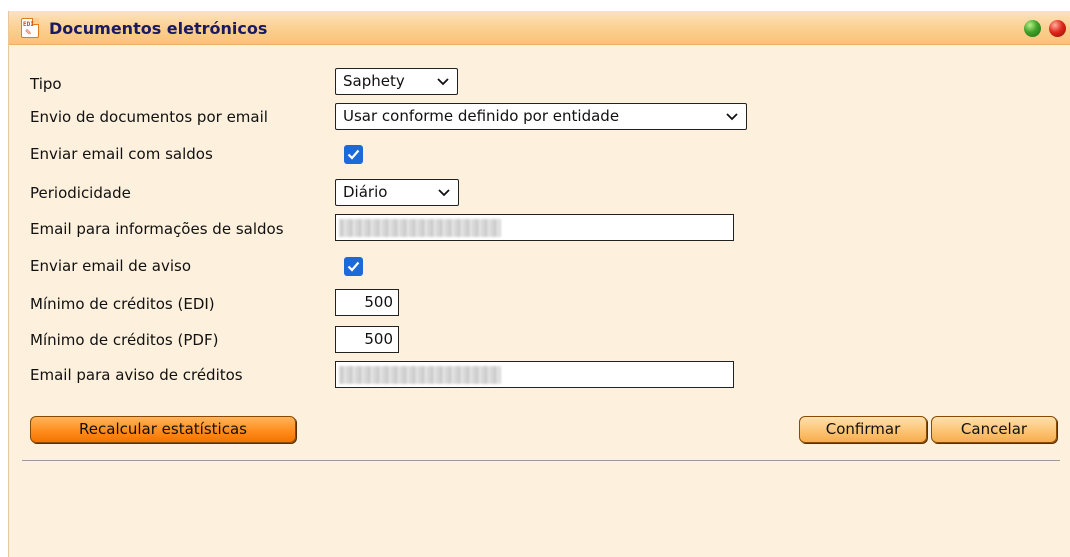 This screenshot has width=1070, height=557. I want to click on recalcular-estatisticas-button: Recalcular estatísticas, so click(163, 429).